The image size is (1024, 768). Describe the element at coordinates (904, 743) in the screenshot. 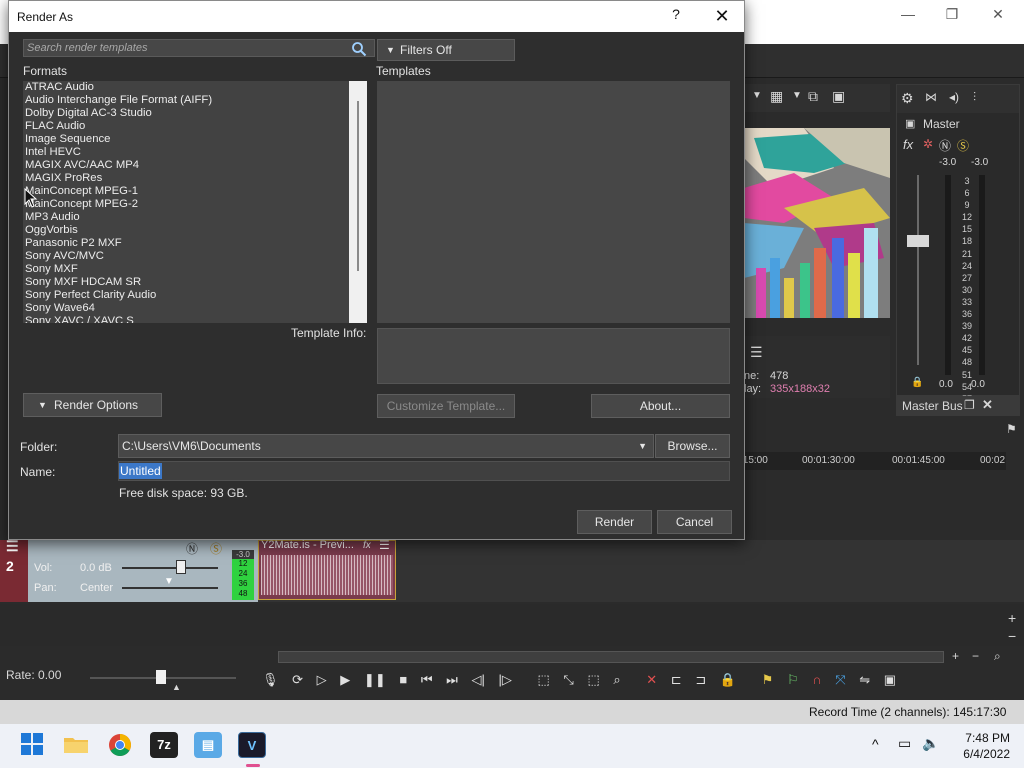

I see `network-icon: ▭` at that location.